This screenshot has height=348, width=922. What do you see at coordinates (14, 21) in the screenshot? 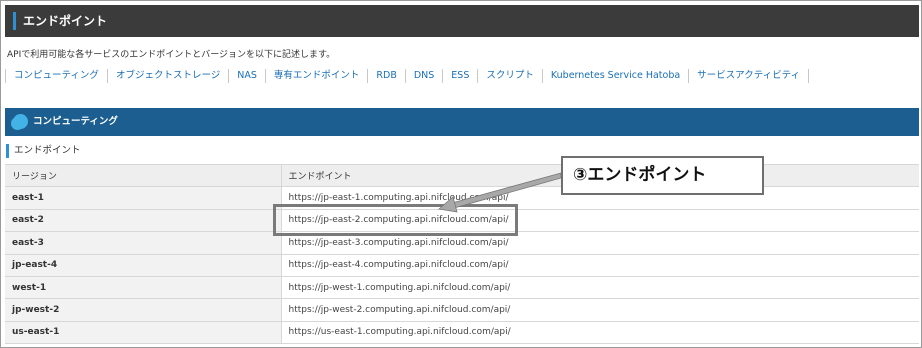
I see `header-accent-bar` at bounding box center [14, 21].